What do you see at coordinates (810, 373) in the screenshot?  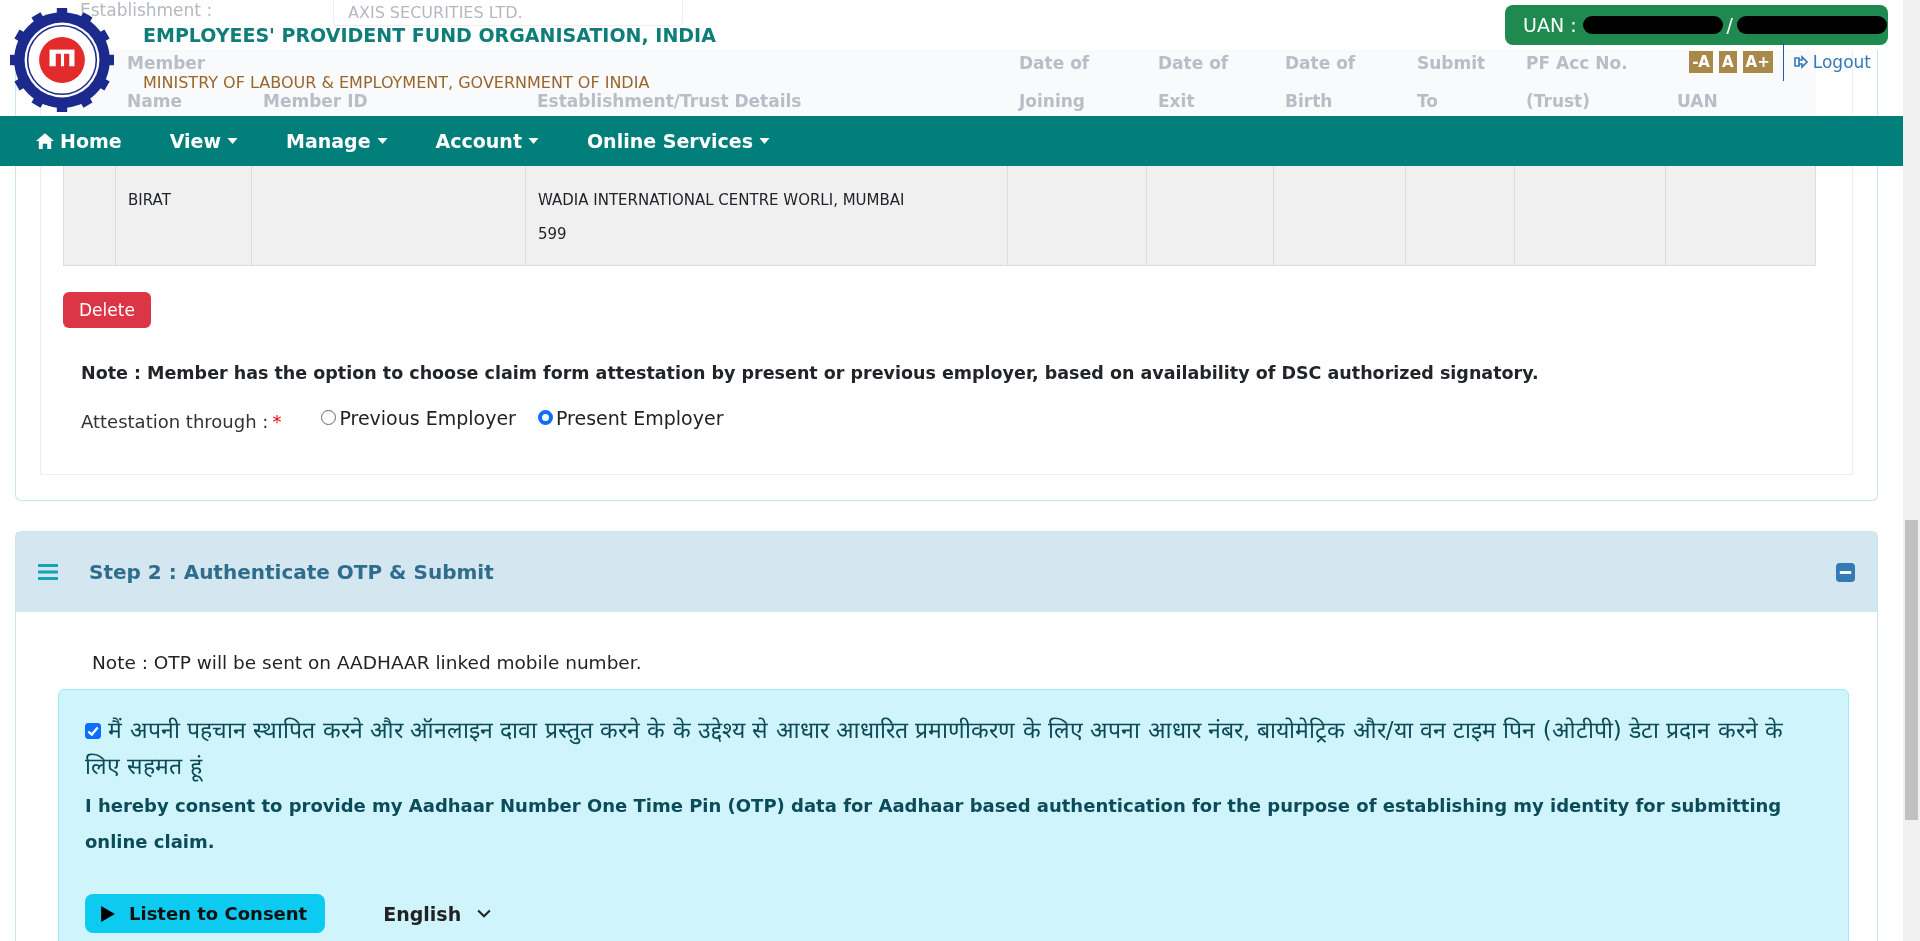 I see `note-text: Note : Member has the option to choose claim form attestation by present or previous employer, based on availability of DSC authorized signatory.` at bounding box center [810, 373].